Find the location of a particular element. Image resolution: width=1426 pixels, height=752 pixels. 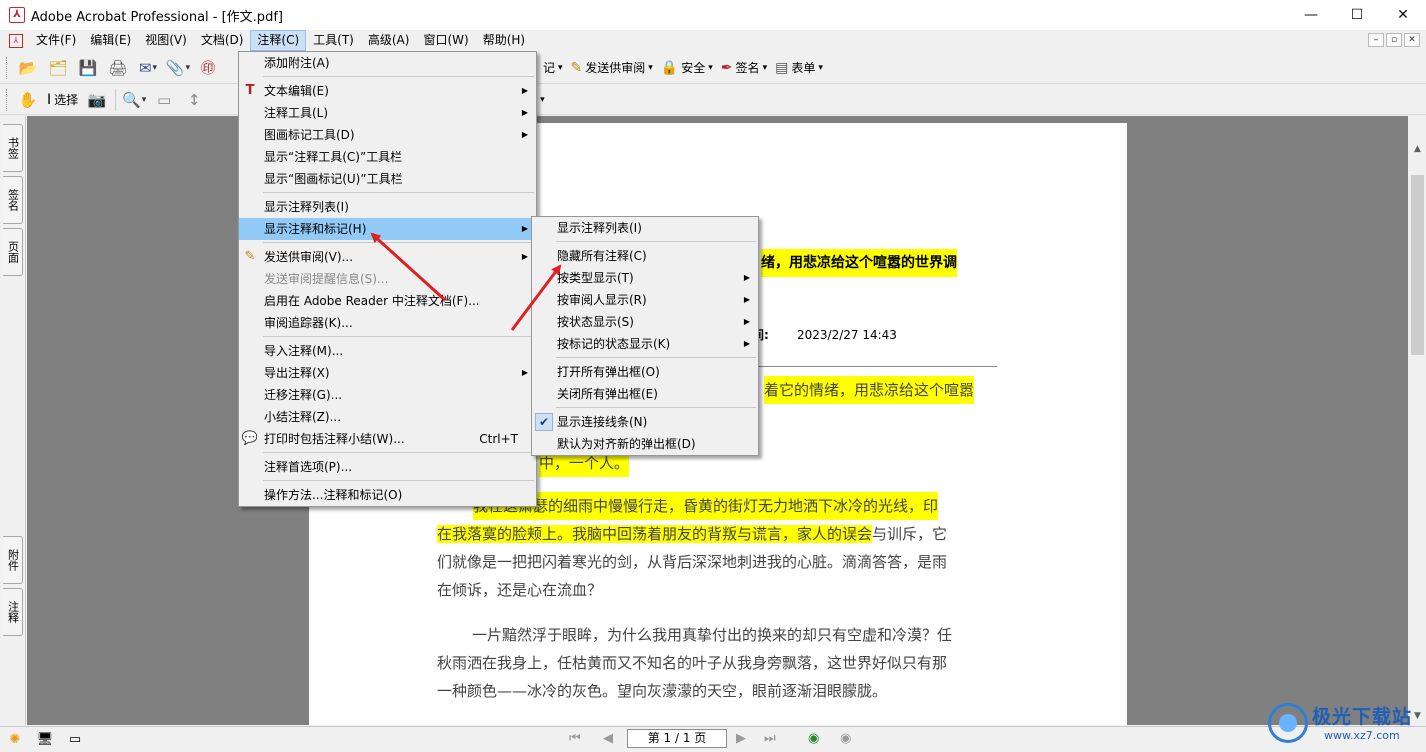

stamp-icon: ㊞ is located at coordinates (208, 68).